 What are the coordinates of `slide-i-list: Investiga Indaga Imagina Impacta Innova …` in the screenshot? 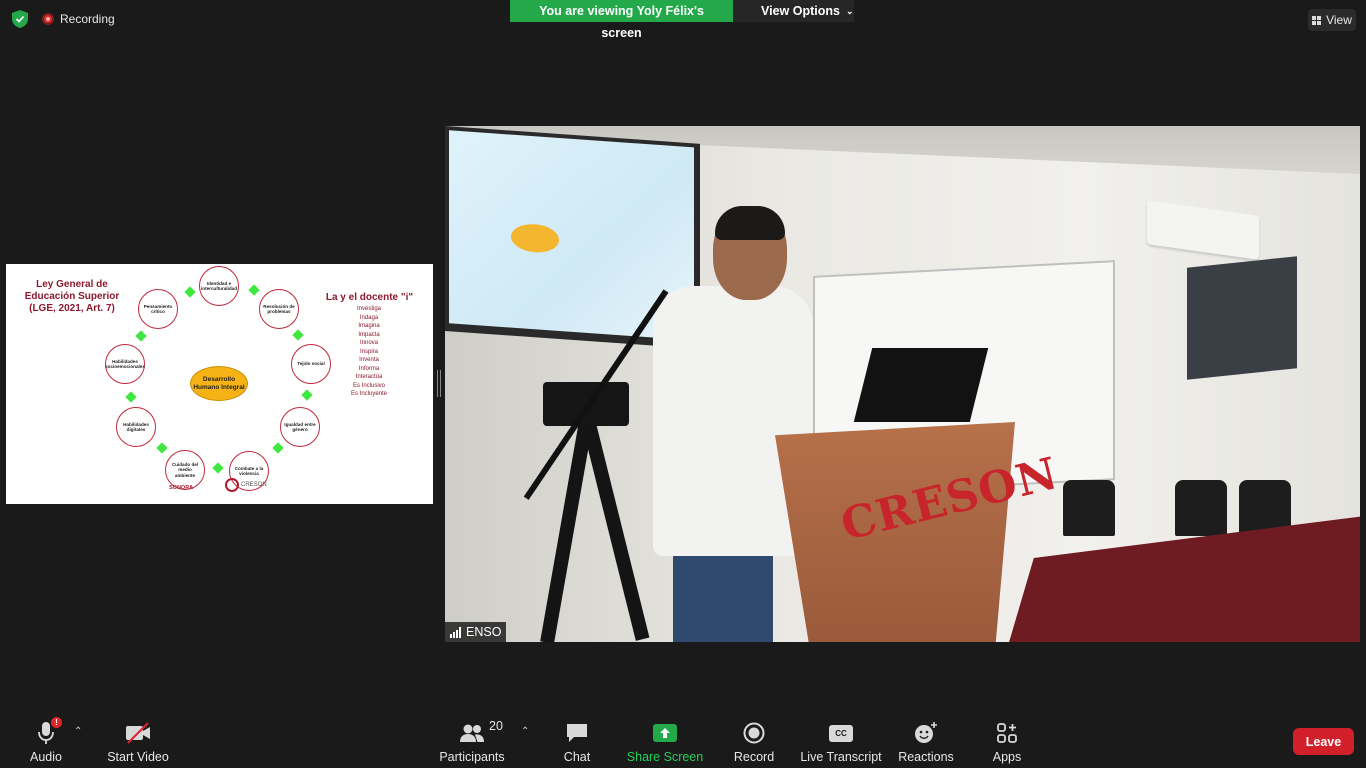 It's located at (369, 352).